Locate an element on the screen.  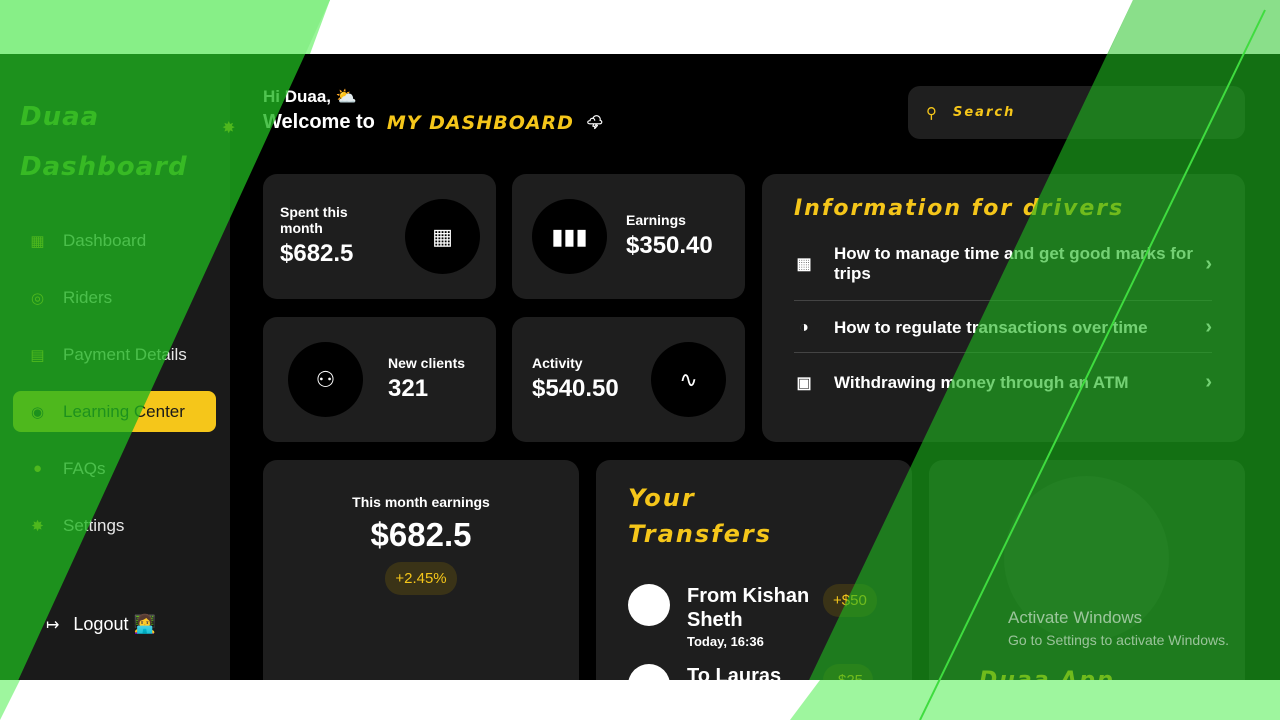
search-bar: ⚲ is located at coordinates (1076, 112).